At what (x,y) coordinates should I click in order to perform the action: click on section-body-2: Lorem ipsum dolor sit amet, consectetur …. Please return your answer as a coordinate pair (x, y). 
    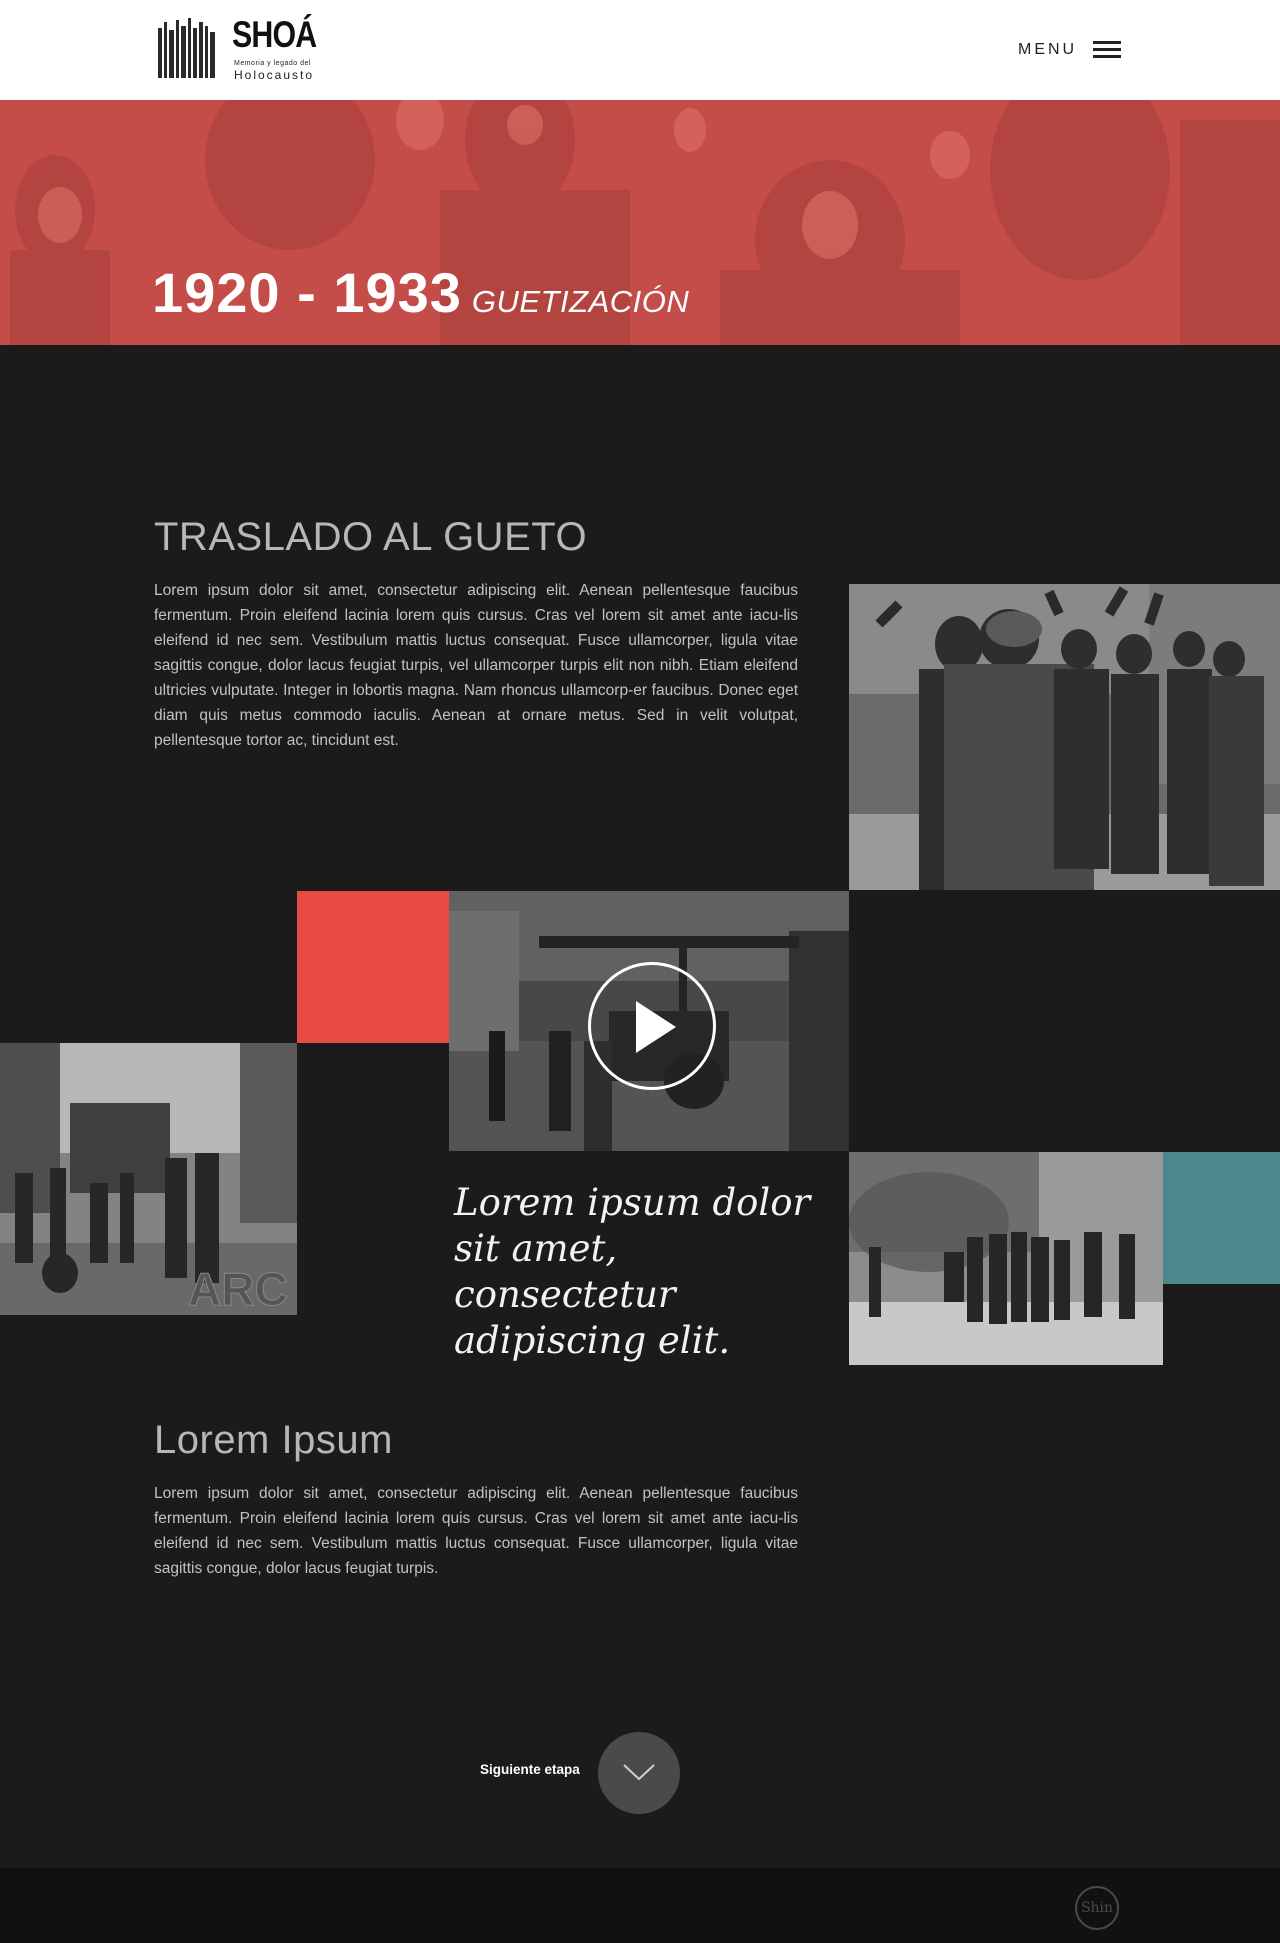
    Looking at the image, I should click on (476, 1531).